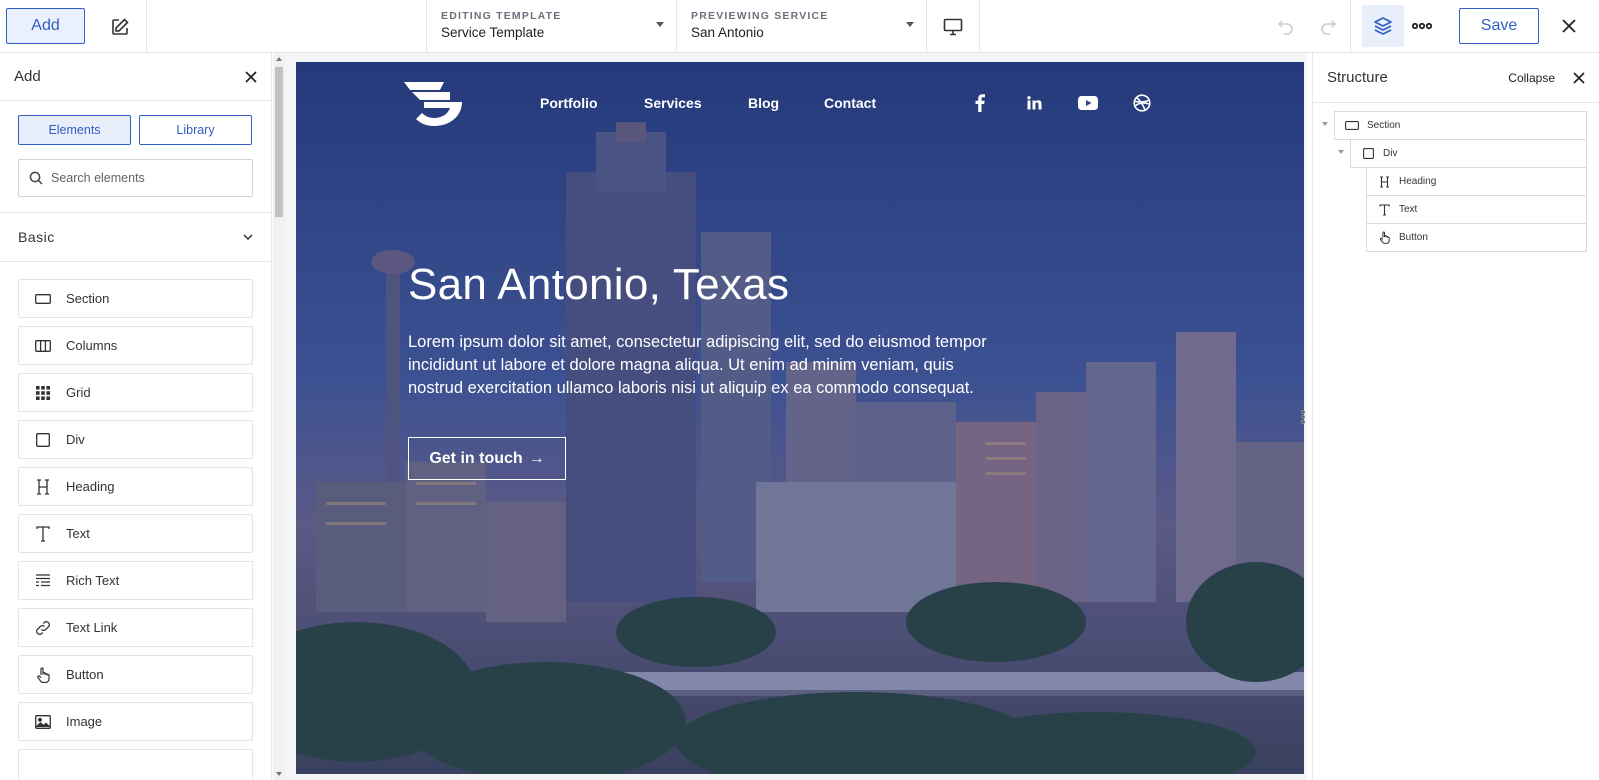  I want to click on get-in-touch-button: Get in touch →, so click(487, 458).